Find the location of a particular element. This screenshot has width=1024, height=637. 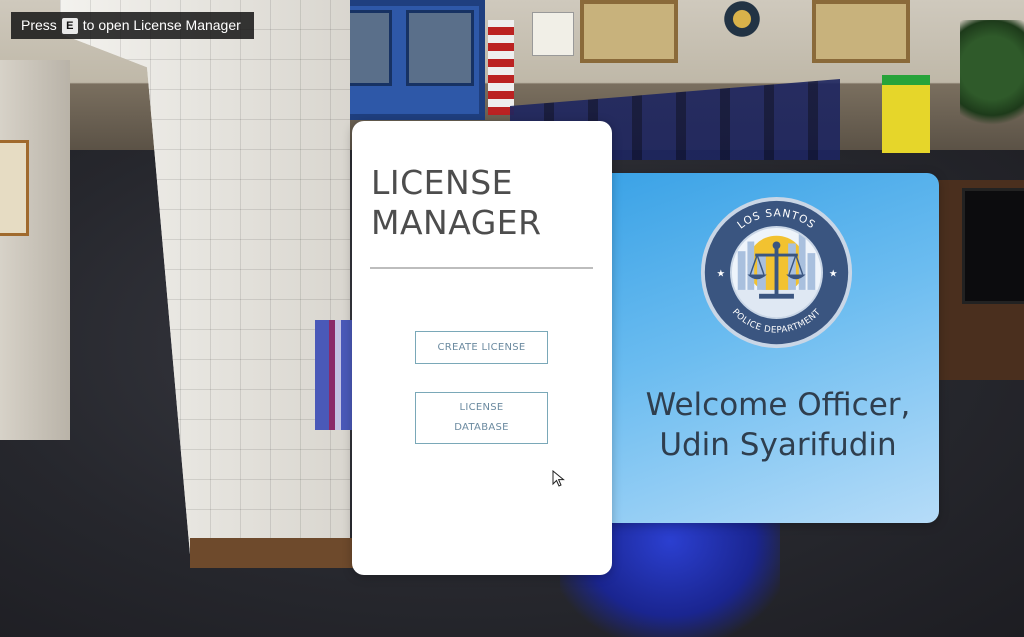

create-license-label: CREATE LICENSE is located at coordinates (481, 347).